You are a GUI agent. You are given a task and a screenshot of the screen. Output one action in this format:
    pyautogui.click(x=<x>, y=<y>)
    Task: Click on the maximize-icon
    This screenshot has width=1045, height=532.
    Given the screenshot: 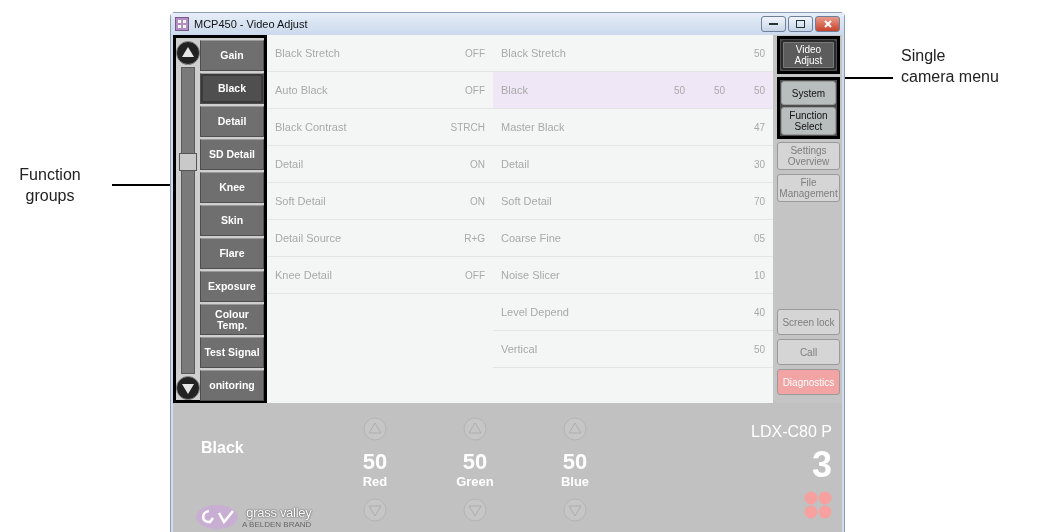 What is the action you would take?
    pyautogui.click(x=800, y=24)
    